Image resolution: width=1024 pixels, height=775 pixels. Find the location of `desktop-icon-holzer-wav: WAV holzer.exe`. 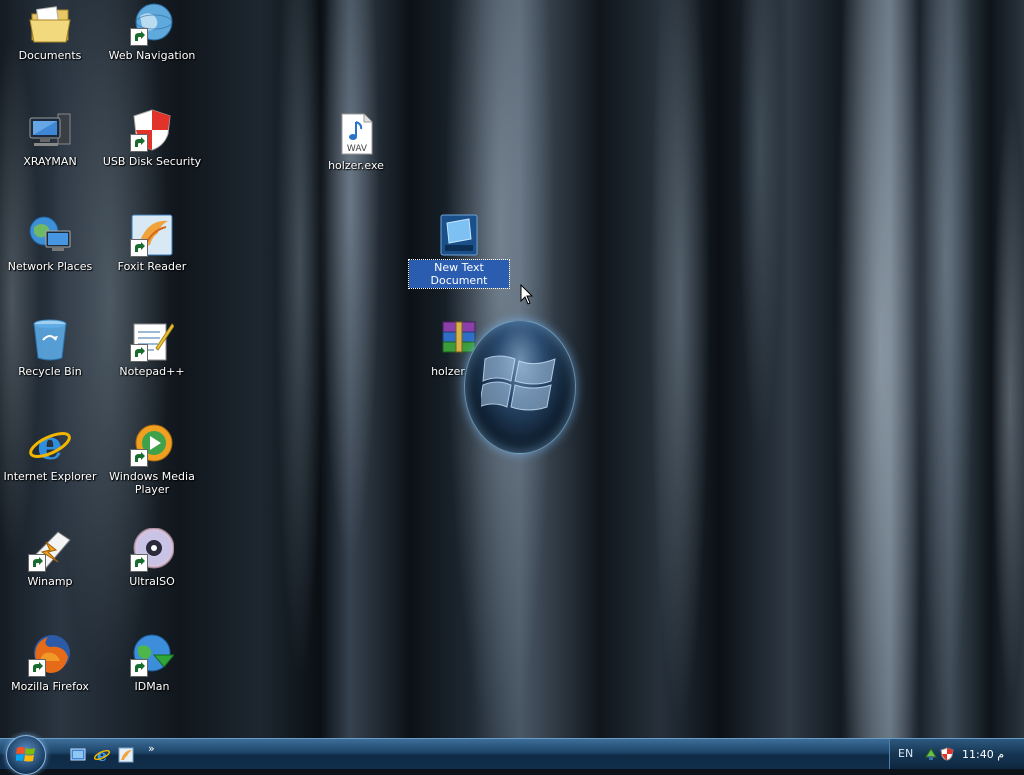

desktop-icon-holzer-wav: WAV holzer.exe is located at coordinates (356, 142).